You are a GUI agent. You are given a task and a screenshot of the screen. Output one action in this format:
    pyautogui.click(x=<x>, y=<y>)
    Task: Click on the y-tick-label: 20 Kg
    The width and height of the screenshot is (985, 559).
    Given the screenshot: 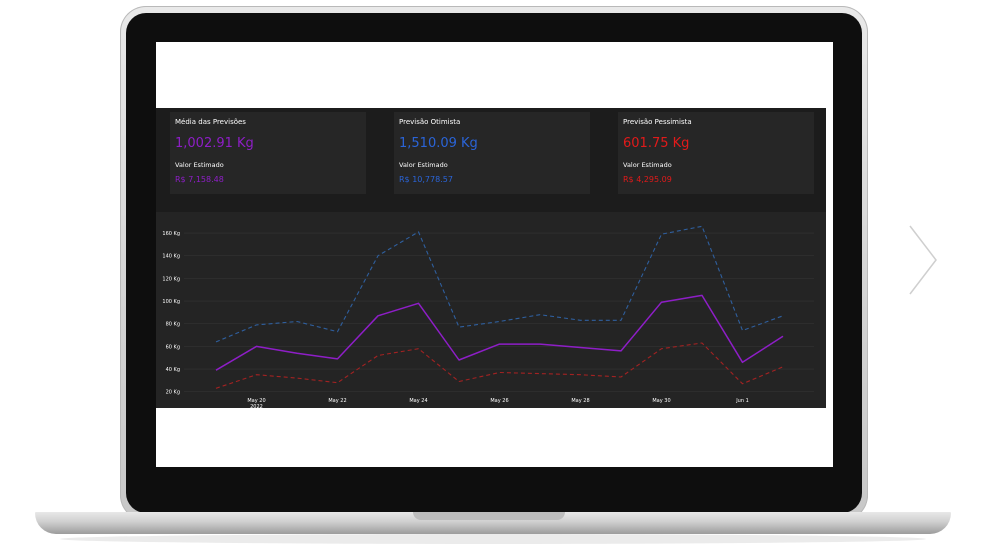 What is the action you would take?
    pyautogui.click(x=173, y=393)
    